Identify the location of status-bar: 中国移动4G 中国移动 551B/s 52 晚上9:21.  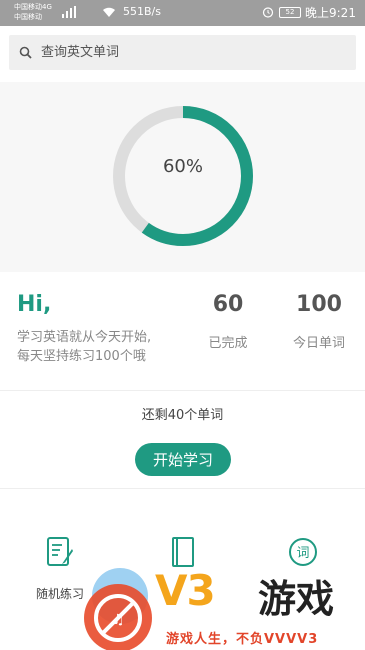
(182, 13).